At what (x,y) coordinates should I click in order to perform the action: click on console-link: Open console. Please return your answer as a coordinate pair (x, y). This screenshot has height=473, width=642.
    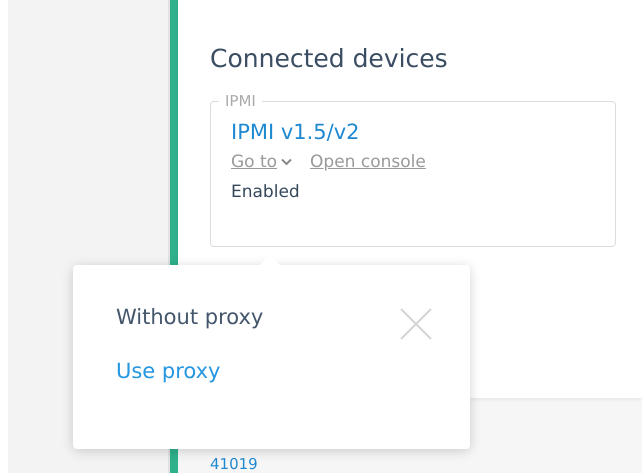
    Looking at the image, I should click on (368, 162).